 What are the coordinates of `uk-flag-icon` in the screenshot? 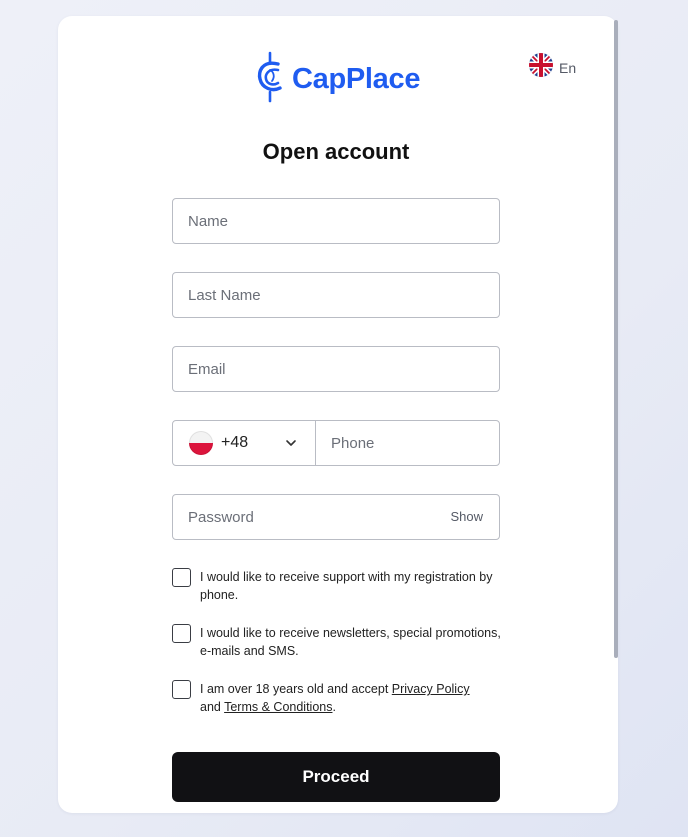 It's located at (541, 67).